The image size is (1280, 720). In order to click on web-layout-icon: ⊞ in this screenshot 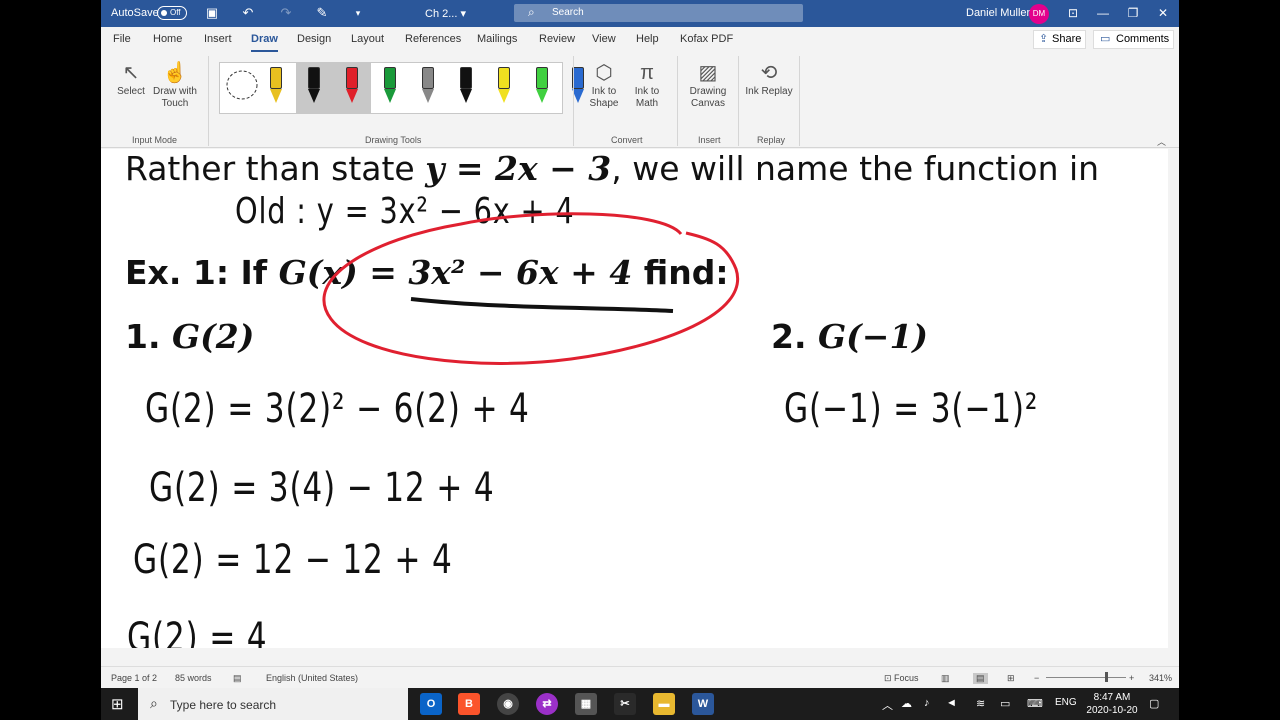, I will do `click(1011, 678)`.